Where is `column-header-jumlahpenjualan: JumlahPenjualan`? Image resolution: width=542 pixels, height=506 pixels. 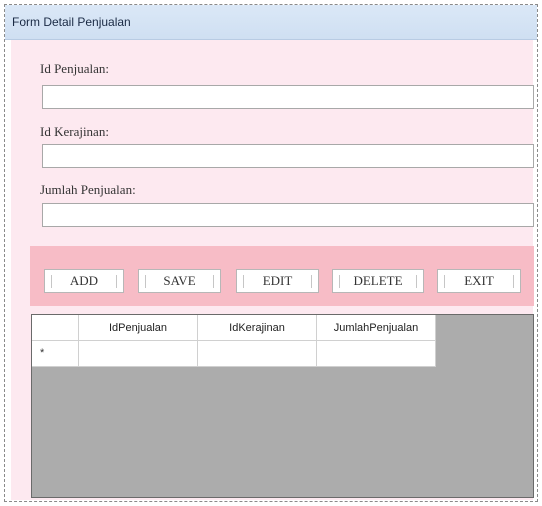 column-header-jumlahpenjualan: JumlahPenjualan is located at coordinates (376, 328).